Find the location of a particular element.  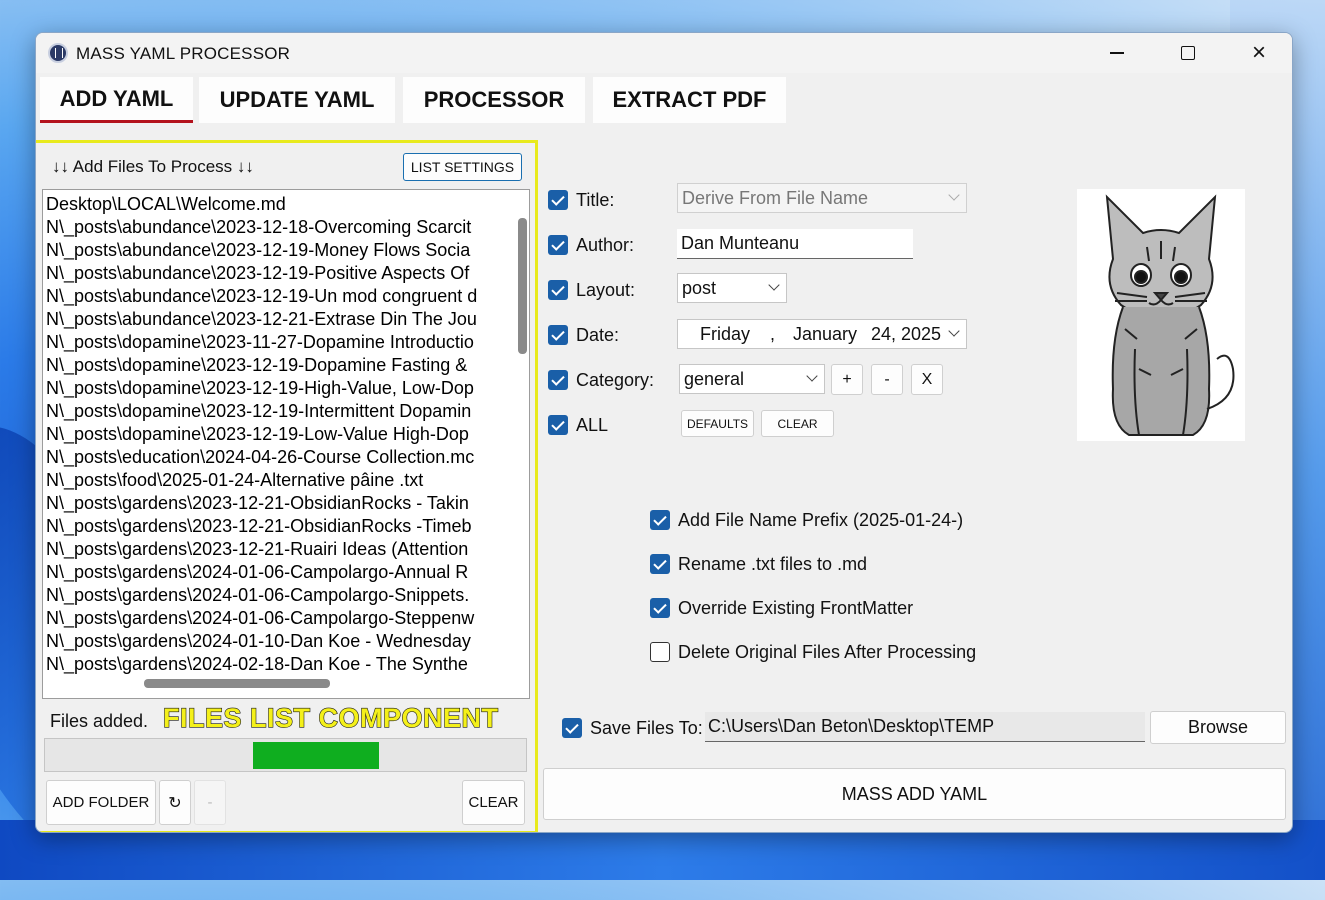

horizontal-scrollbar is located at coordinates (237, 683).